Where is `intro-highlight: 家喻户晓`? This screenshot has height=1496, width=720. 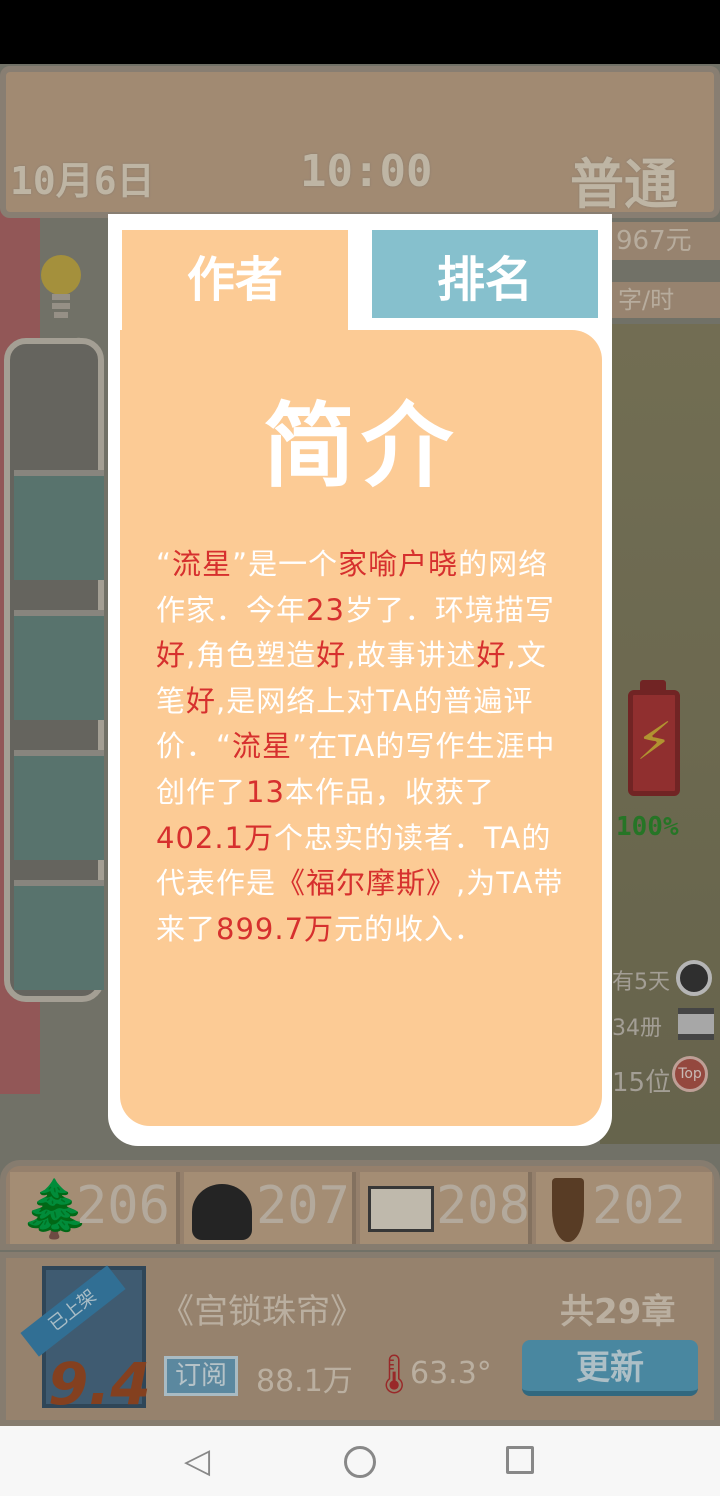
intro-highlight: 家喻户晓 is located at coordinates (398, 564).